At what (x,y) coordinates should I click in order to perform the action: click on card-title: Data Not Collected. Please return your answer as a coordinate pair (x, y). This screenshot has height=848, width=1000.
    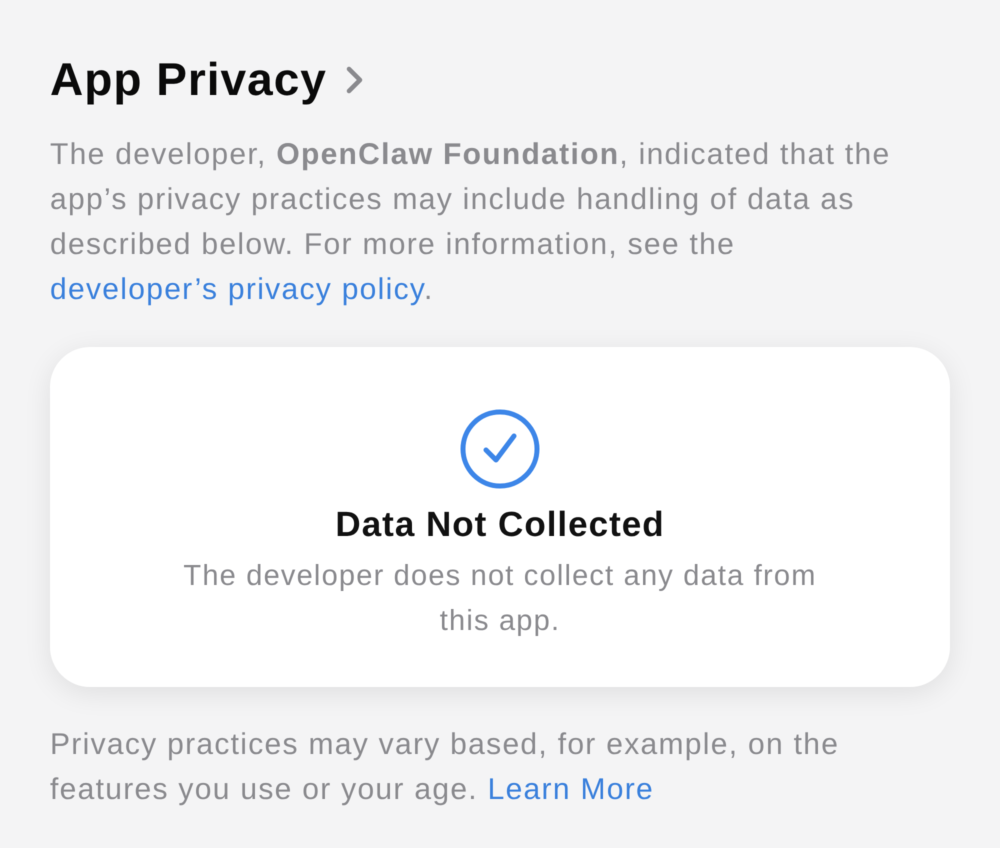
    Looking at the image, I should click on (500, 525).